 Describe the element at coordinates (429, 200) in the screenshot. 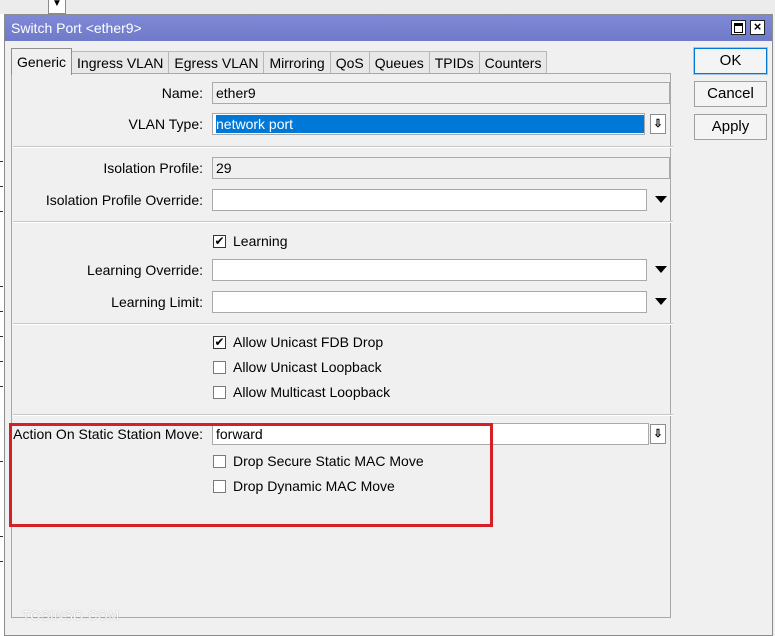

I see `isolation-profile-override-field` at that location.